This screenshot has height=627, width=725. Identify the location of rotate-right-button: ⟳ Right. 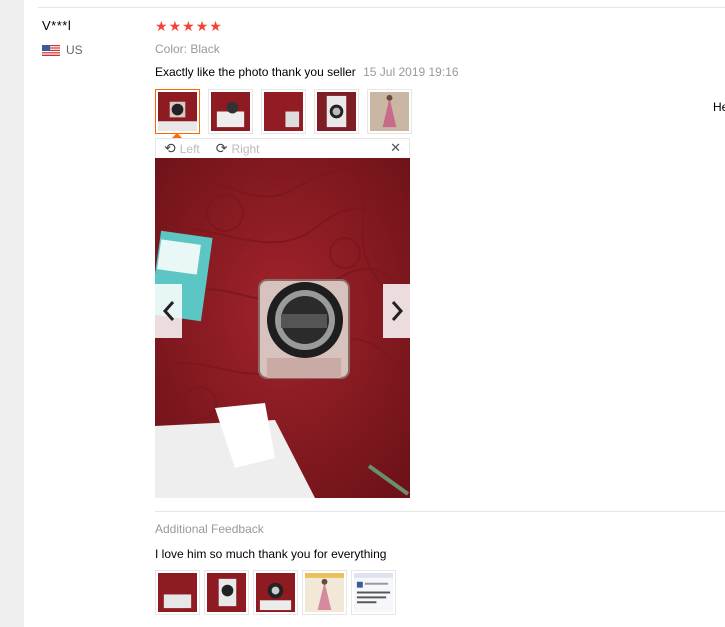
(238, 149).